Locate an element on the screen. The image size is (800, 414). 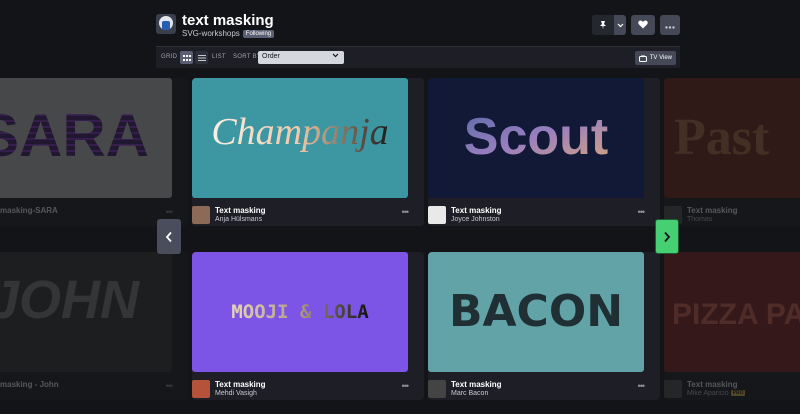
pen-thumbnail: BACON is located at coordinates (536, 312).